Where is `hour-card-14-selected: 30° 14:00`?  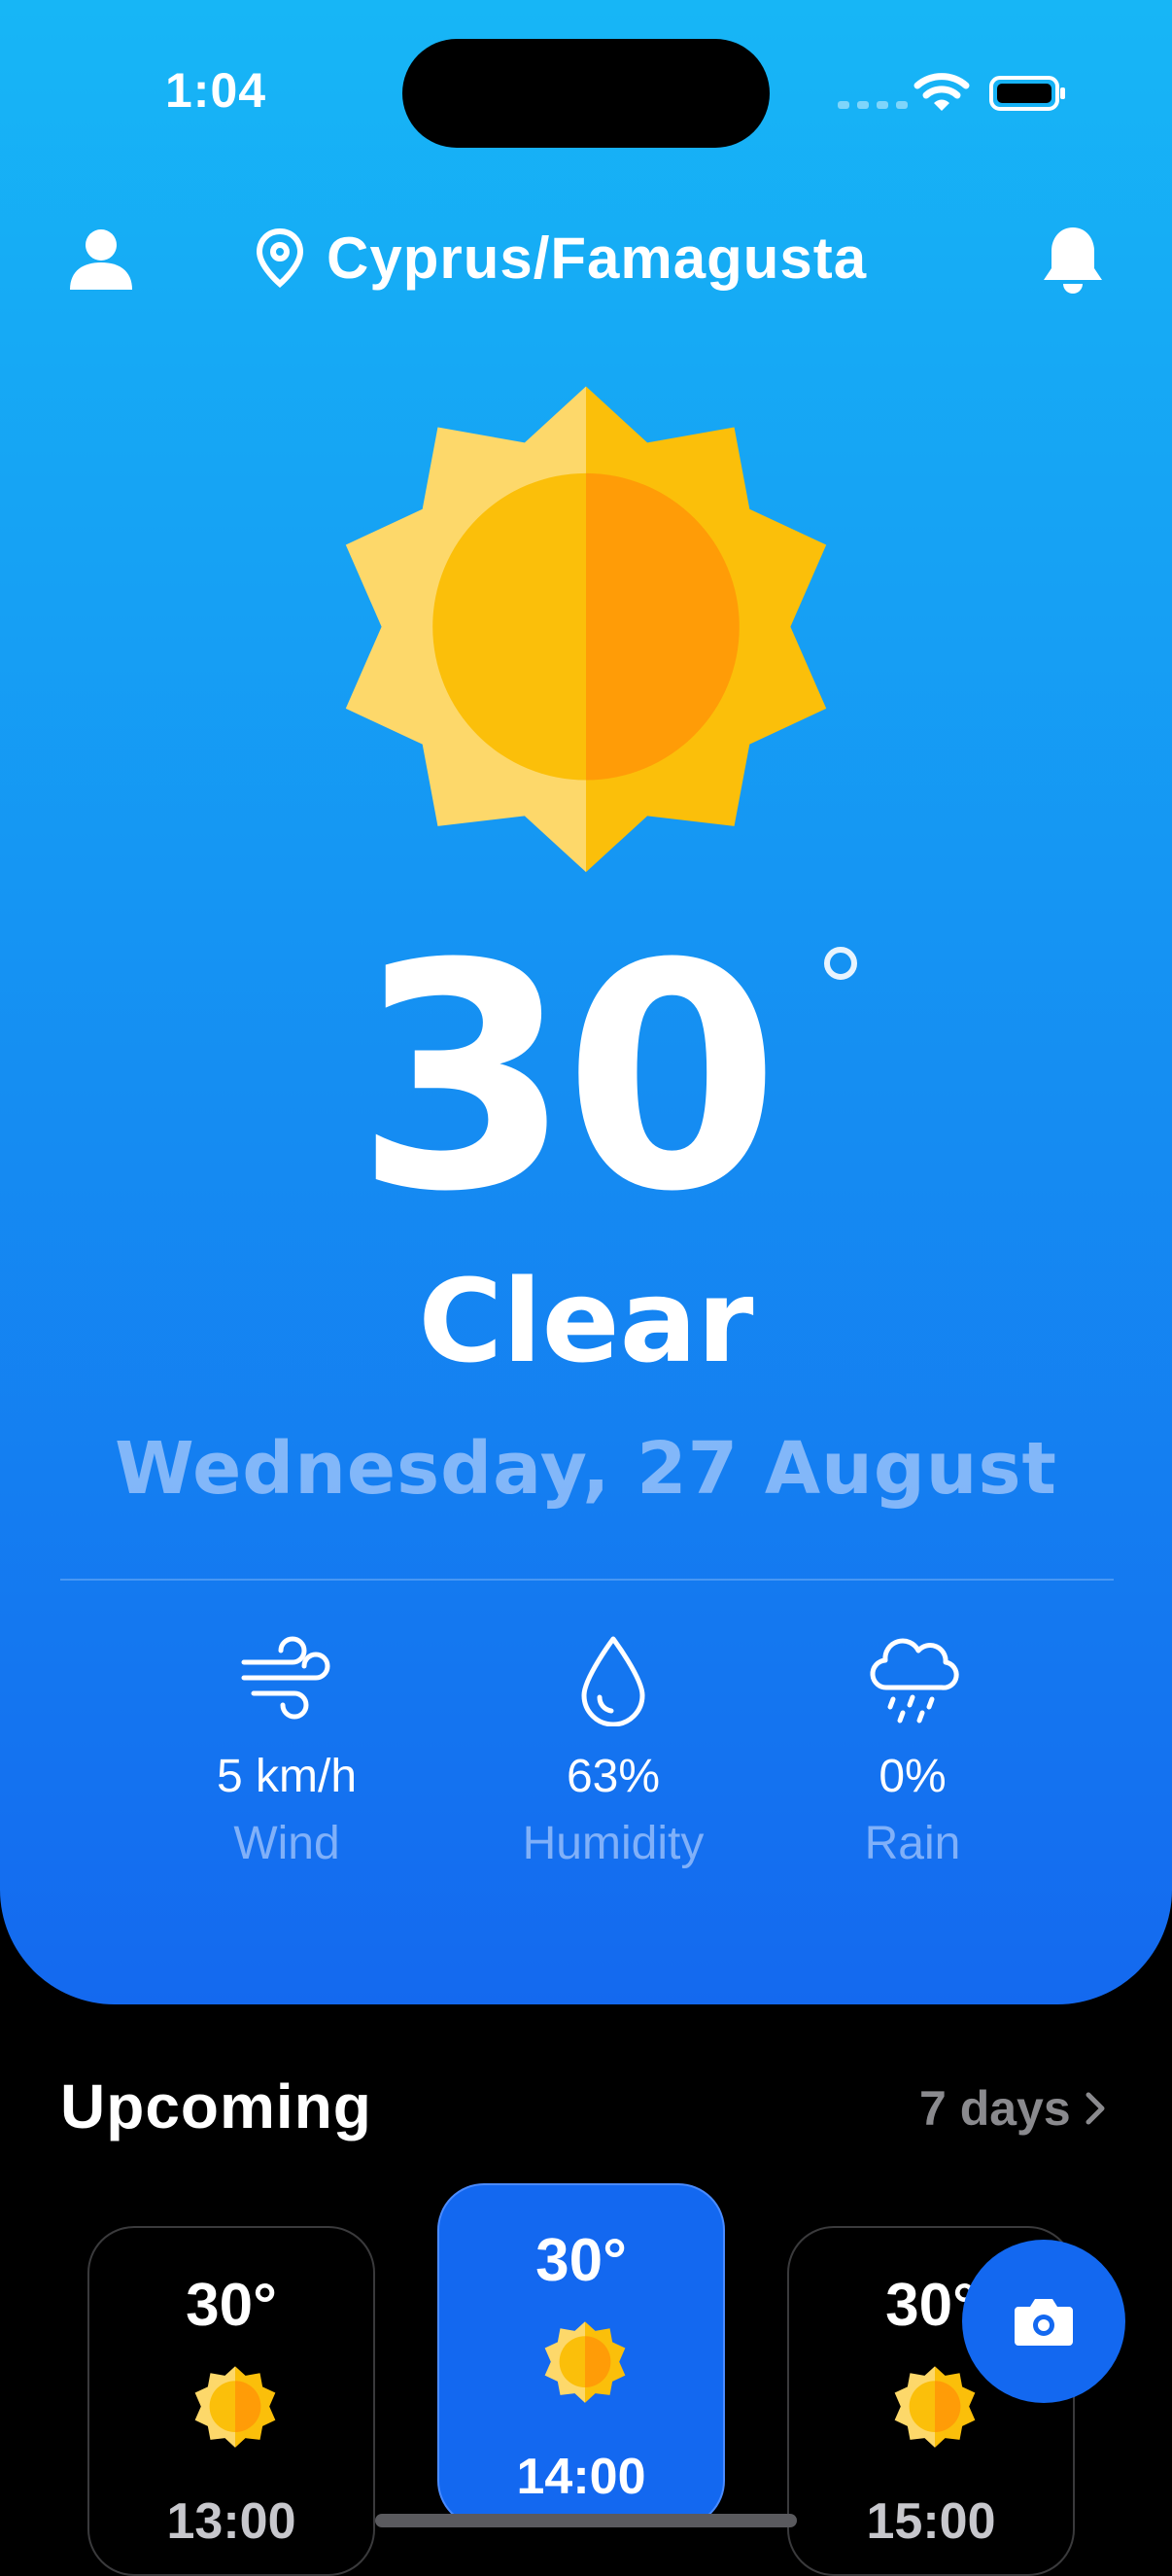
hour-card-14-selected: 30° 14:00 is located at coordinates (581, 2355).